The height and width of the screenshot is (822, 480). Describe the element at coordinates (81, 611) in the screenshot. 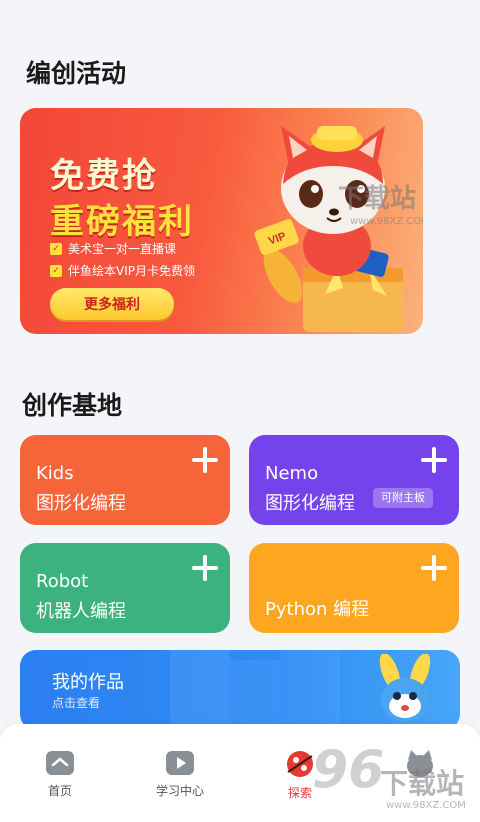

I see `card-subtitle: 机器人编程` at that location.